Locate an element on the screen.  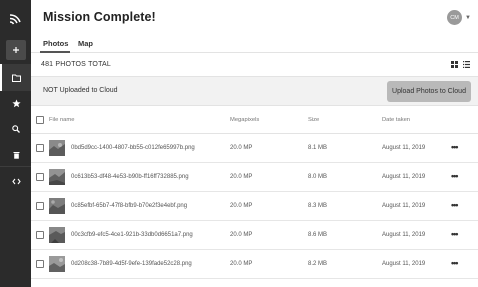
logo-icon is located at coordinates (15, 19).